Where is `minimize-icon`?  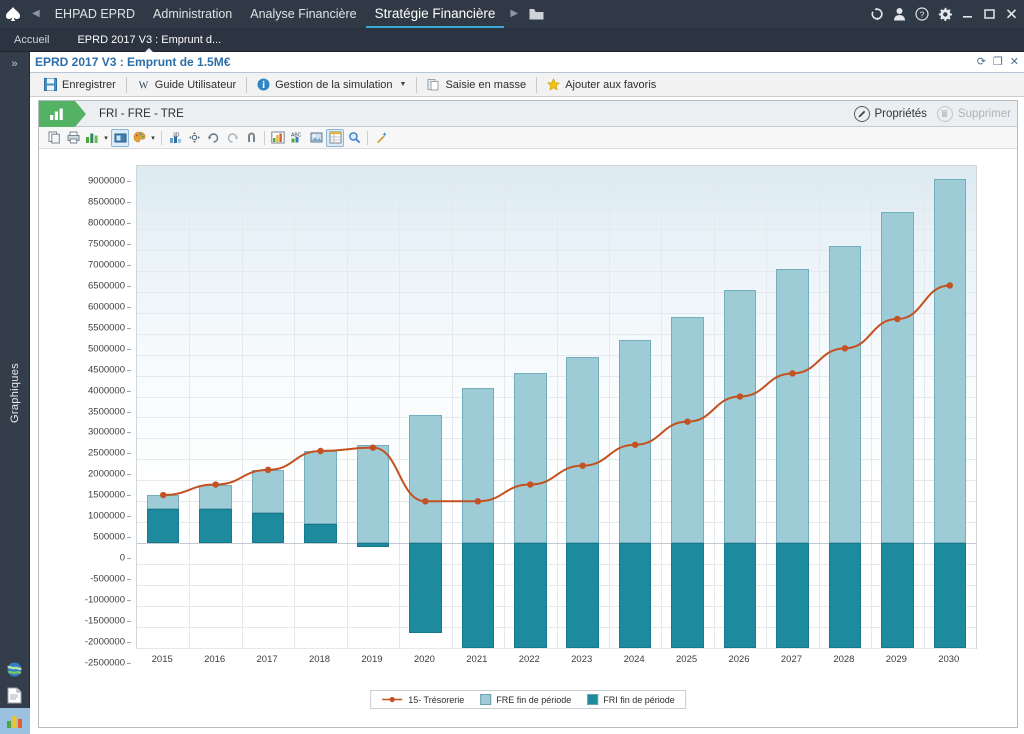 minimize-icon is located at coordinates (967, 14).